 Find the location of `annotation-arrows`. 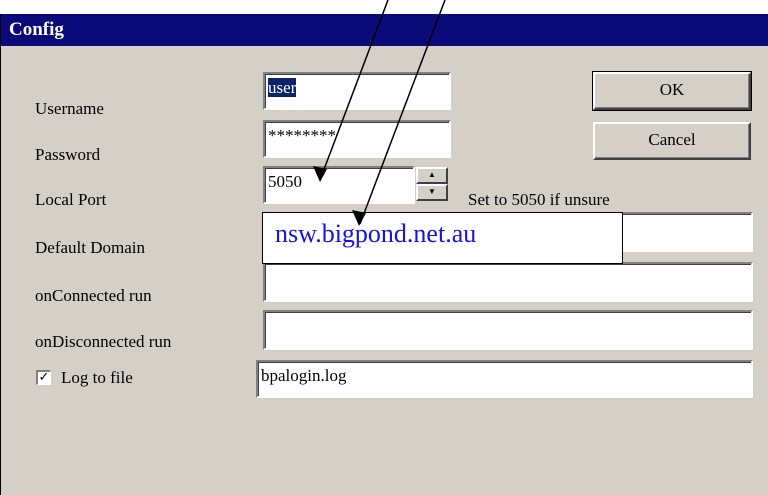

annotation-arrows is located at coordinates (379, 113).